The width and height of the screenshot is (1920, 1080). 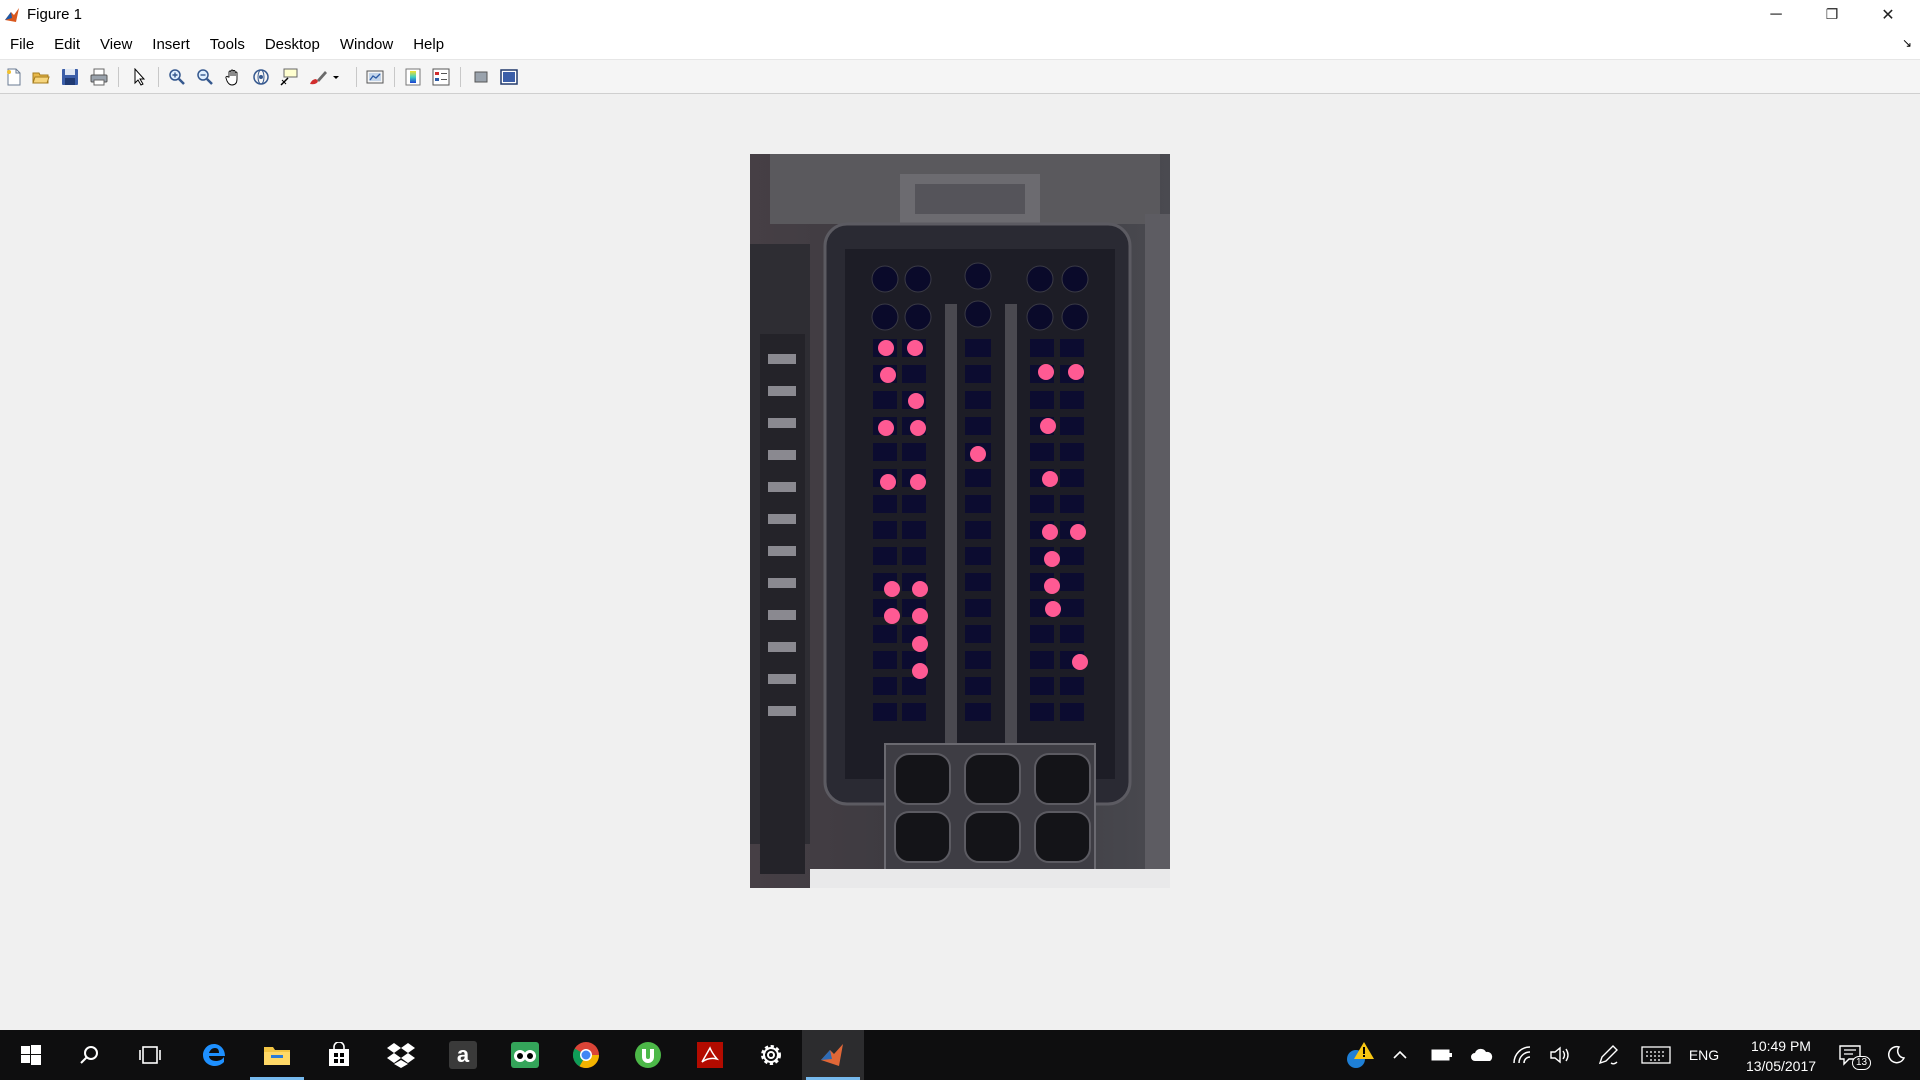 I want to click on settings-button, so click(x=771, y=1055).